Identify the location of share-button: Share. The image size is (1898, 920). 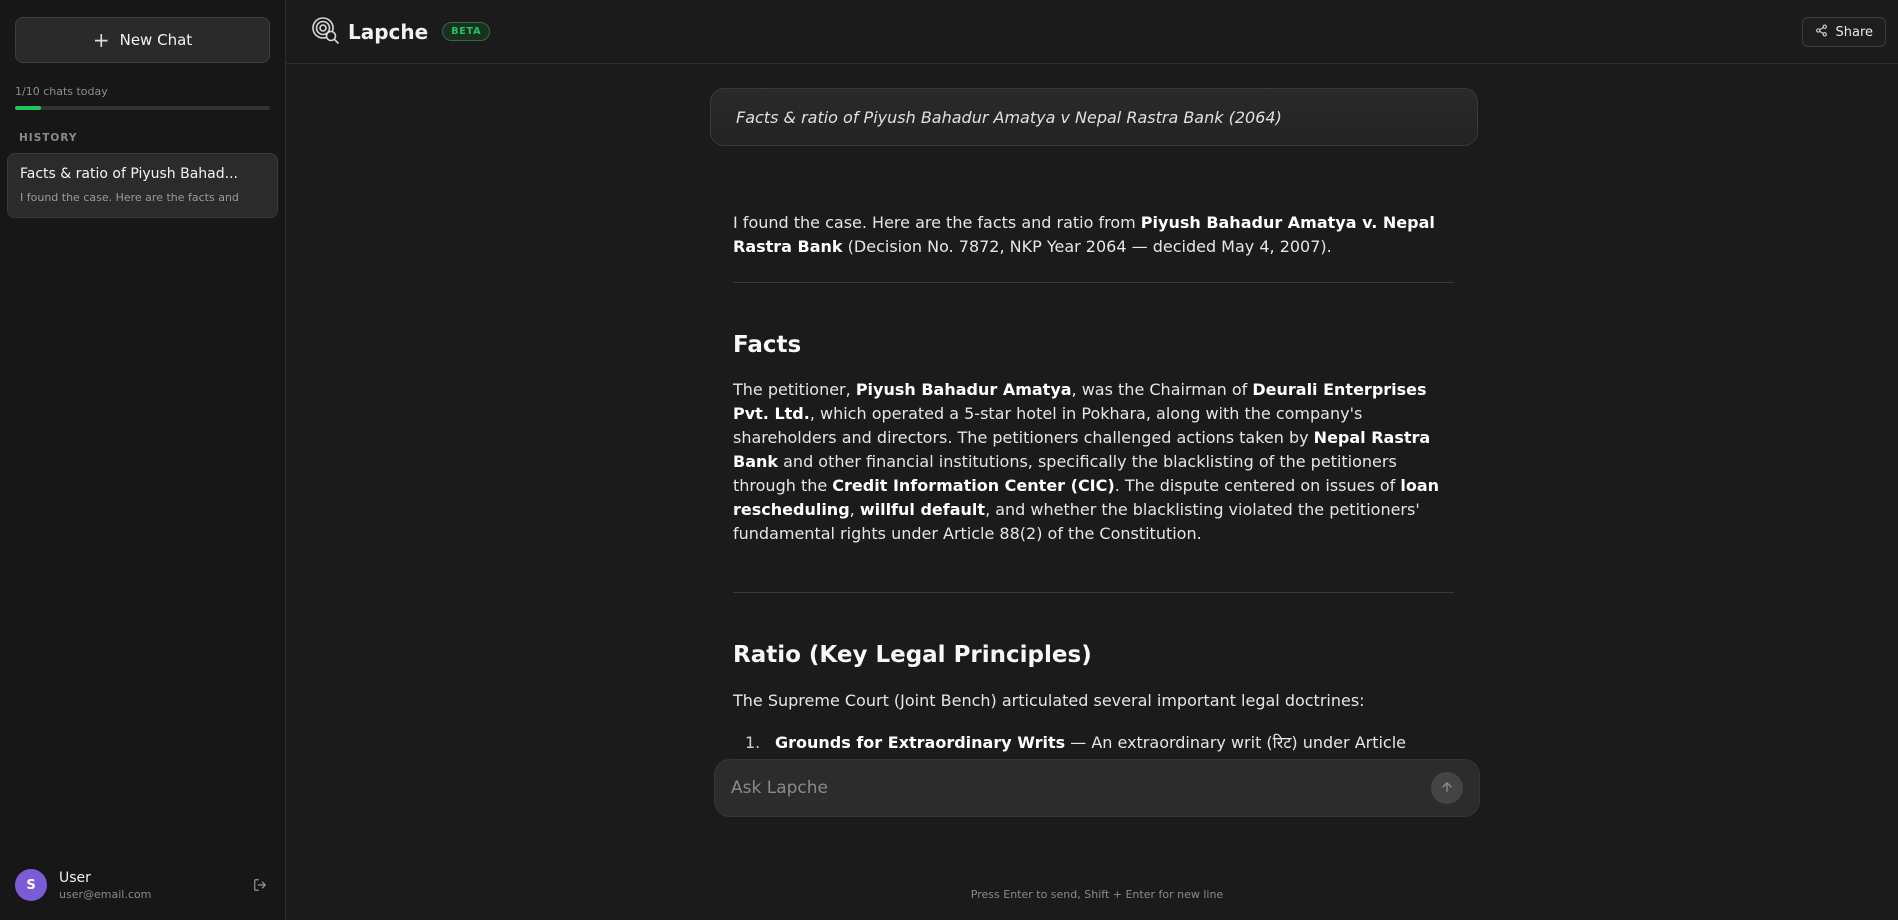
(1844, 32).